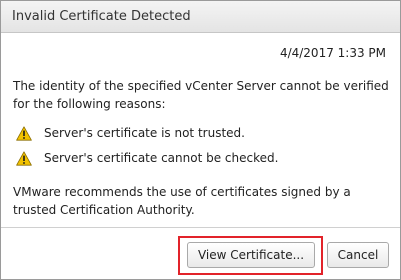 This screenshot has height=280, width=401. What do you see at coordinates (161, 158) in the screenshot?
I see `reason-text: Server's certificate cannot be checked.` at bounding box center [161, 158].